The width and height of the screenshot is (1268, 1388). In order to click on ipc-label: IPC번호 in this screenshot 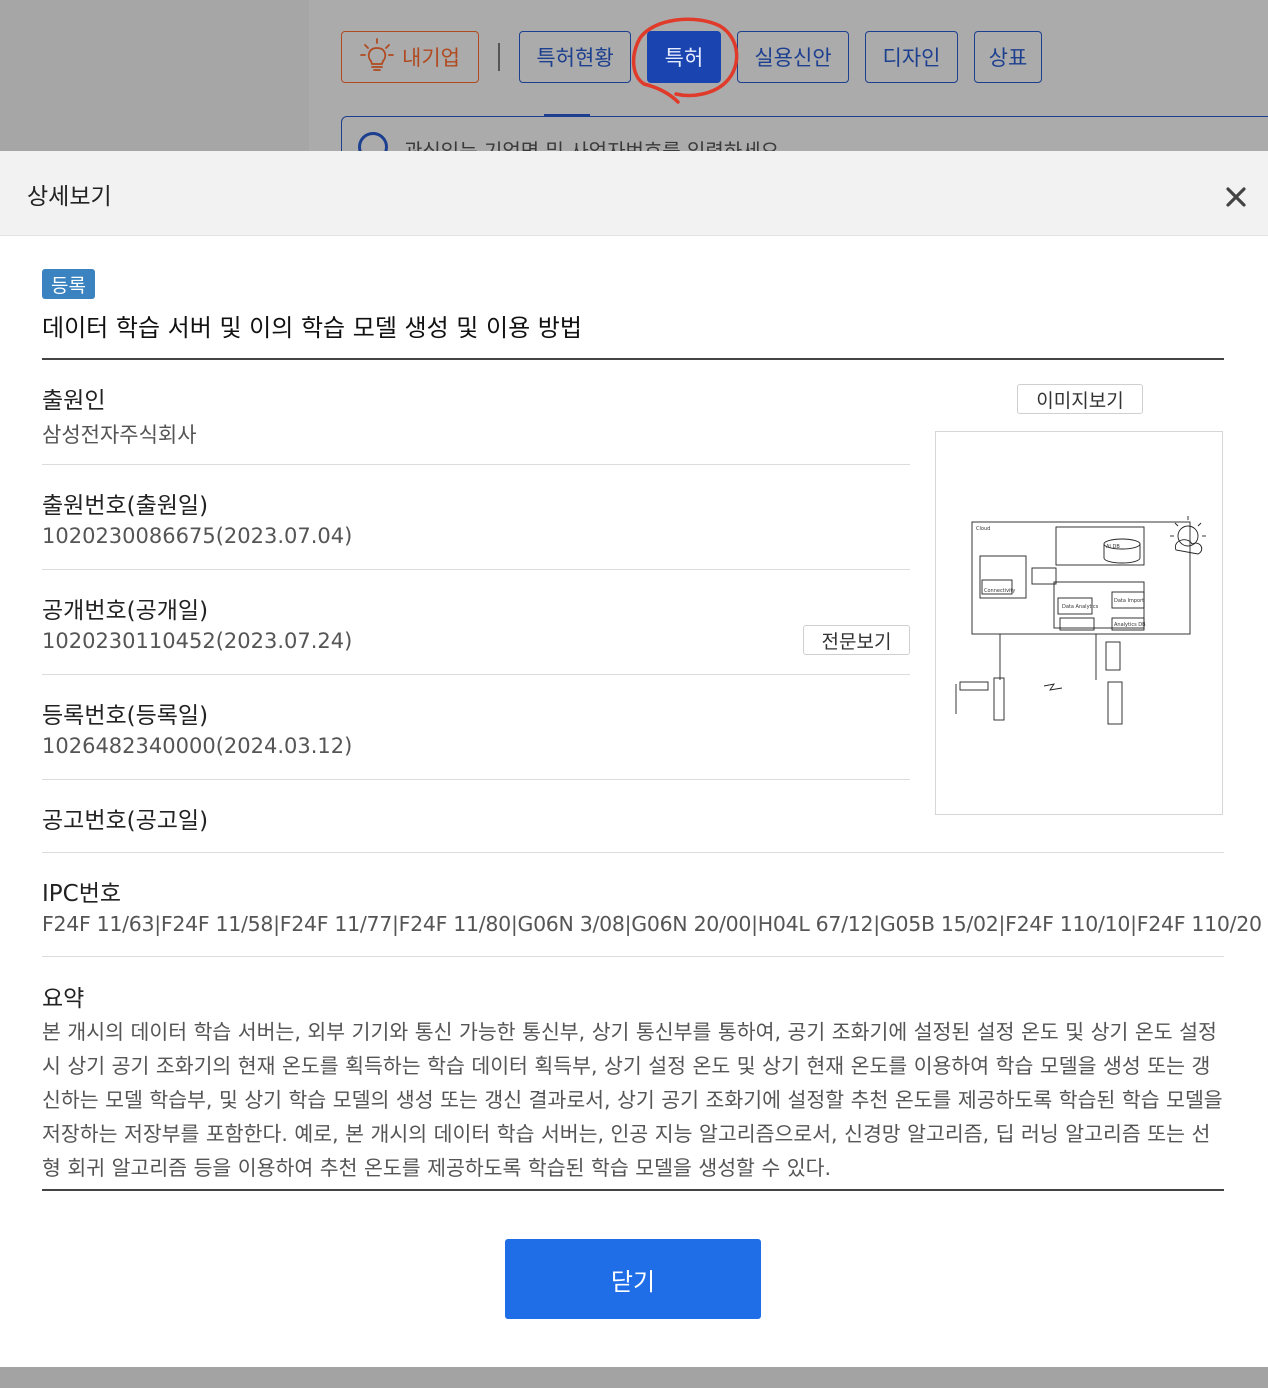, I will do `click(82, 894)`.